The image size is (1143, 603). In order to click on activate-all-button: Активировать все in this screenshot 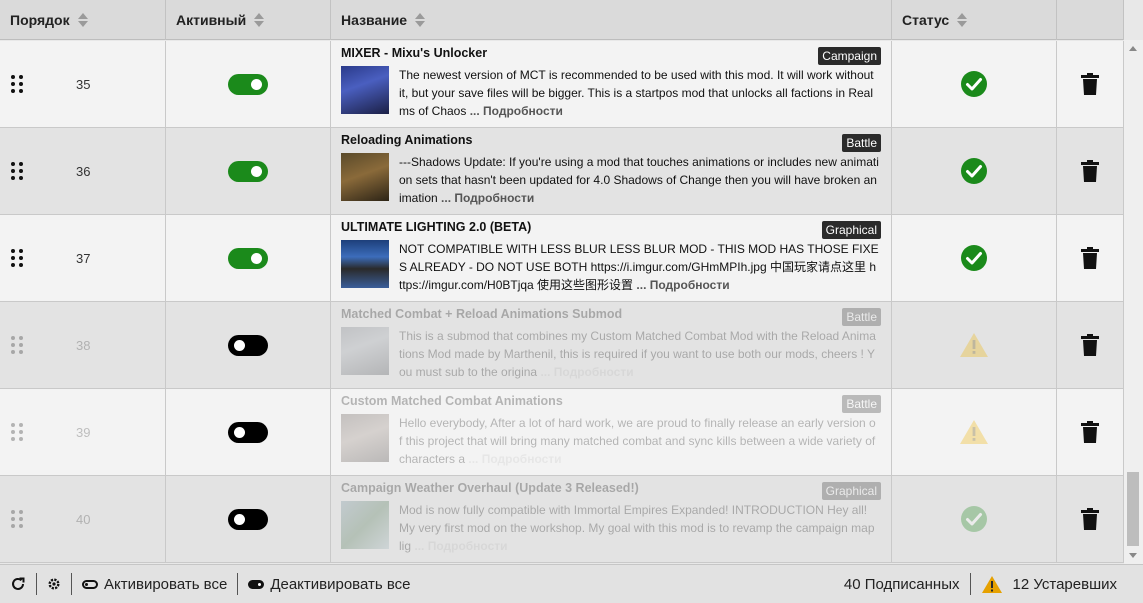, I will do `click(154, 584)`.